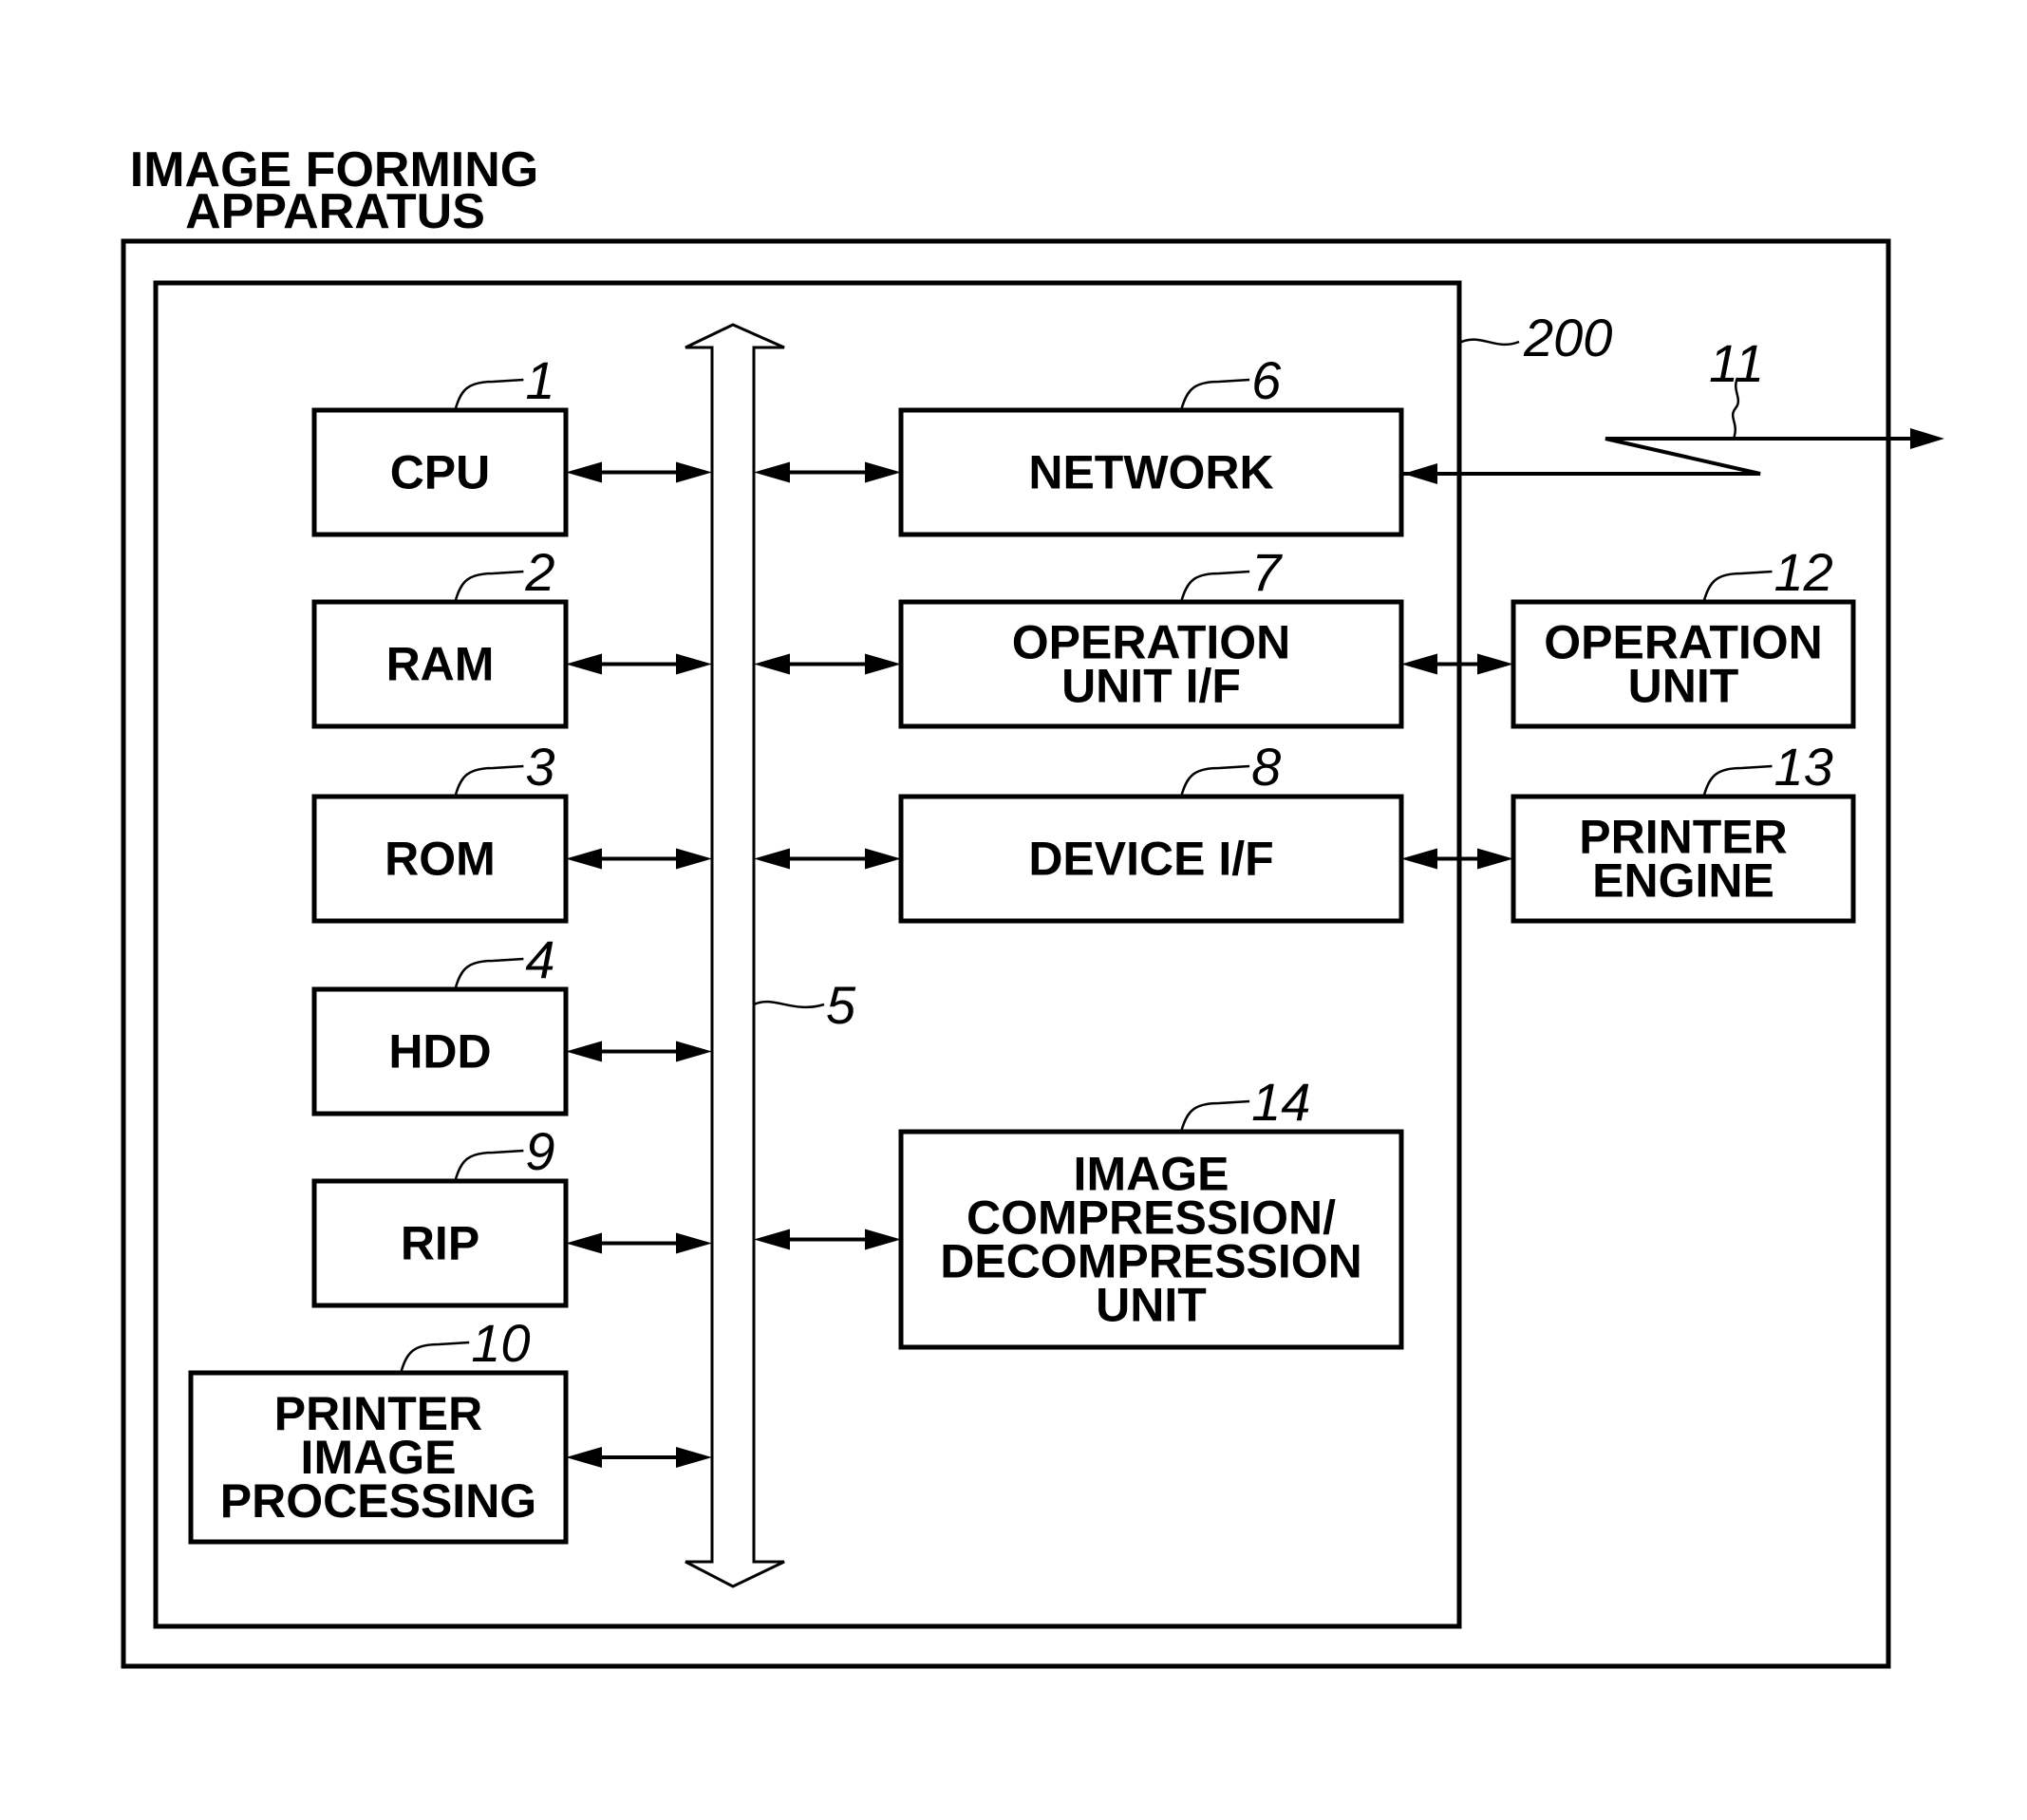  I want to click on connector-bus-operation-unit-if-arrowhead-right, so click(883, 664).